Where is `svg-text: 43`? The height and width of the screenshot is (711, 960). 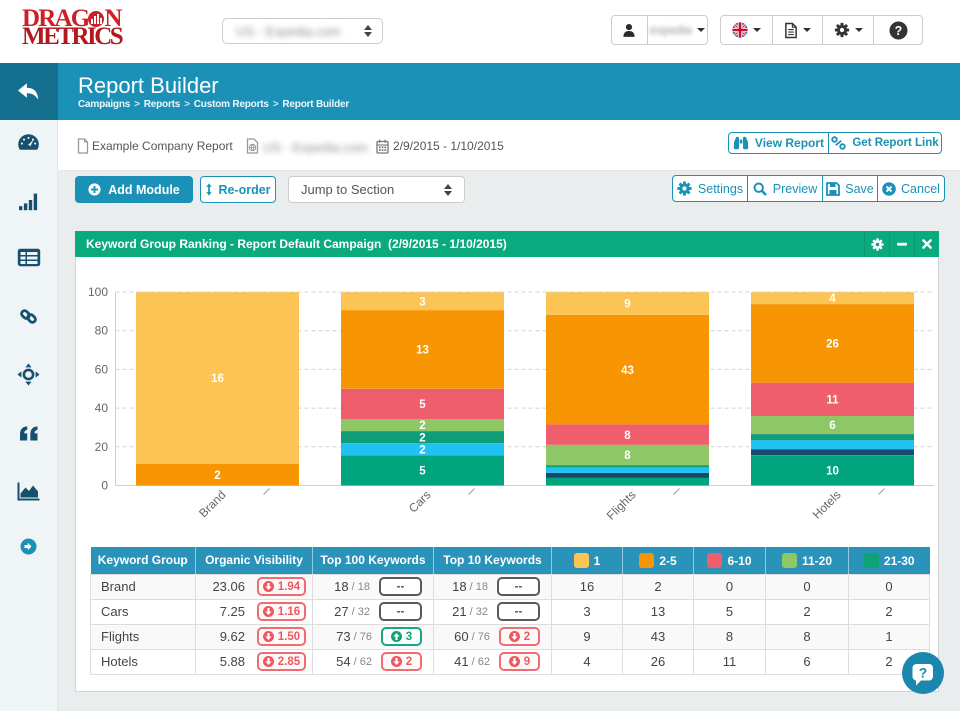 svg-text: 43 is located at coordinates (627, 371).